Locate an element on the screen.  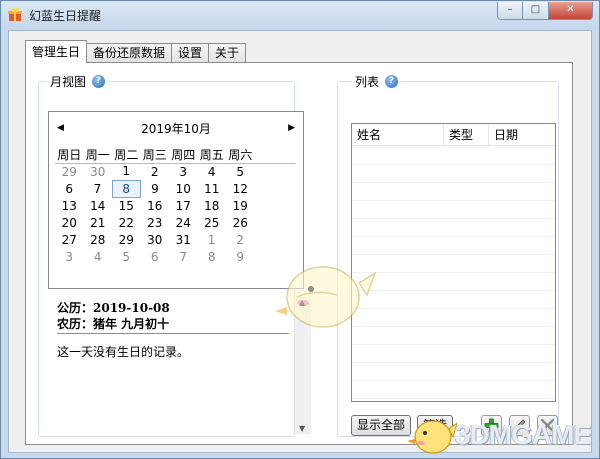
weekday-header: 周日 is located at coordinates (69, 154).